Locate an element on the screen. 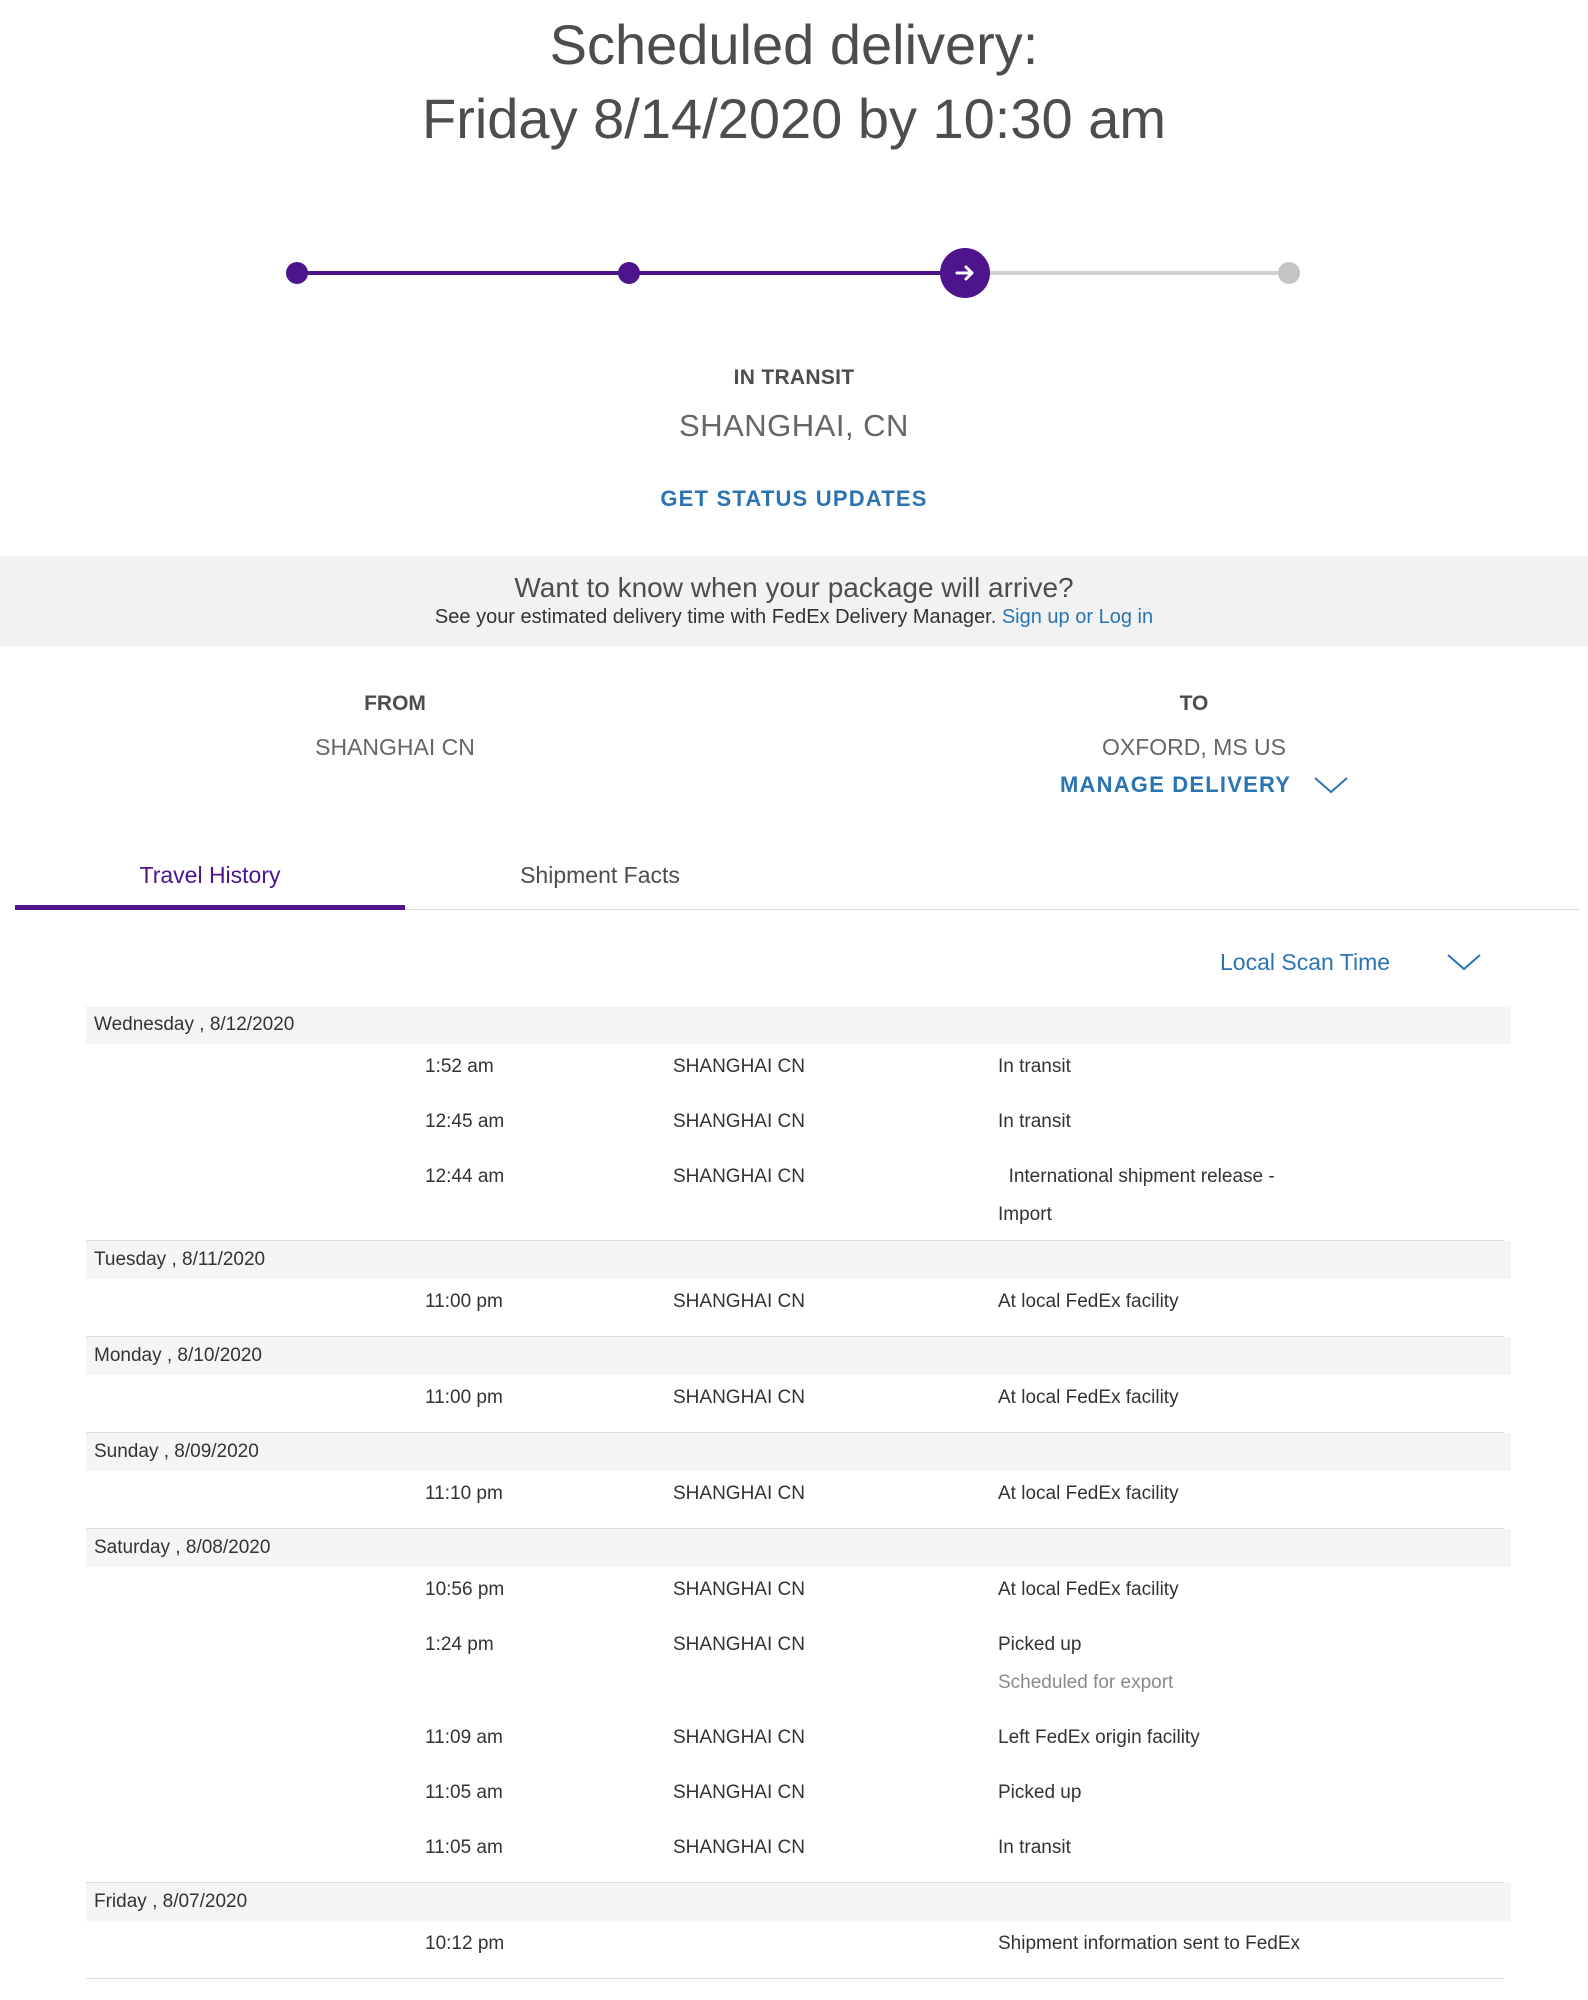 Image resolution: width=1588 pixels, height=2000 pixels. day-date: Friday , 8/07/2020 is located at coordinates (798, 1902).